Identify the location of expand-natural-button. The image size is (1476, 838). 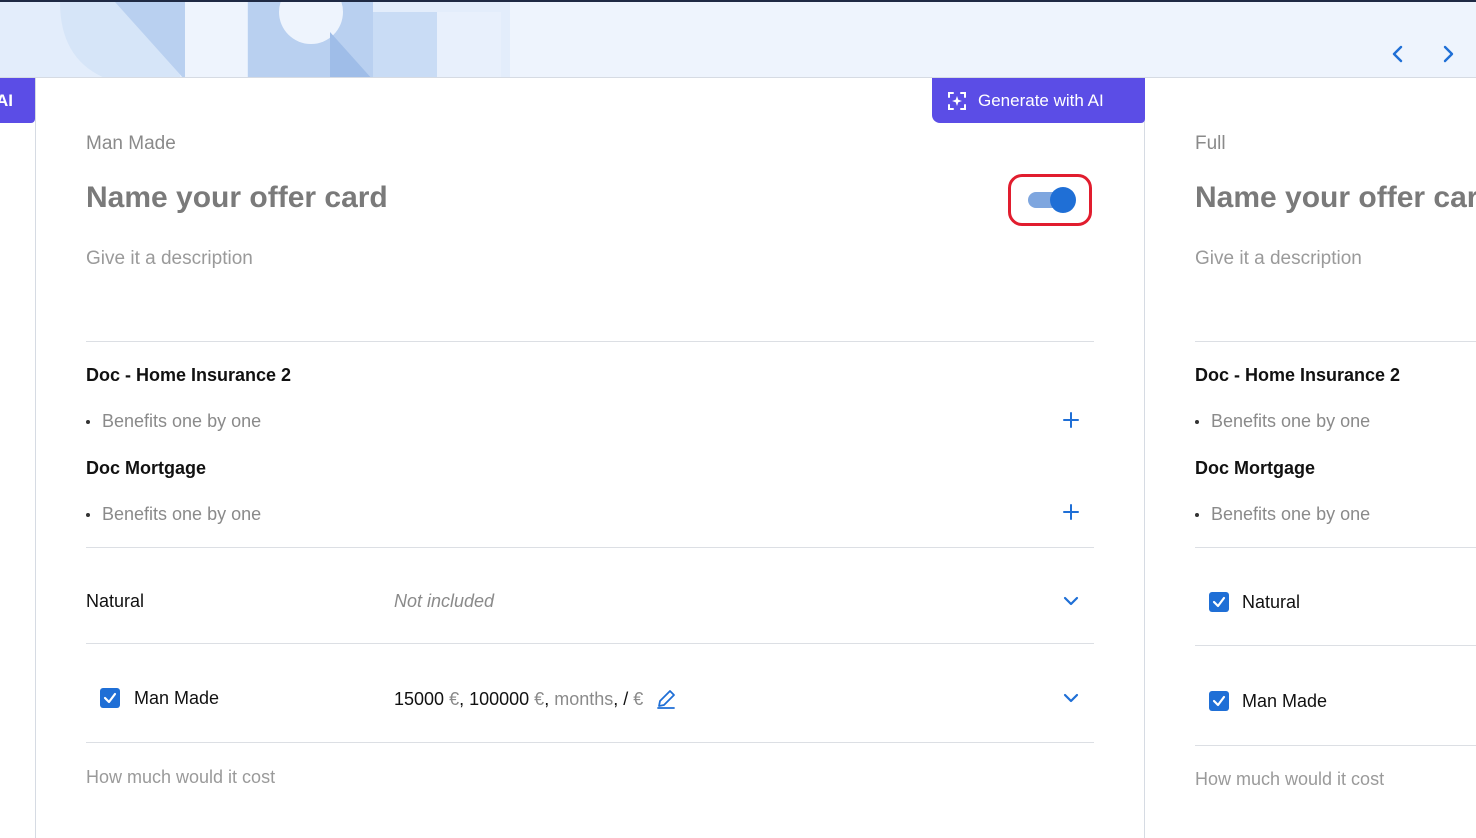
(1071, 601).